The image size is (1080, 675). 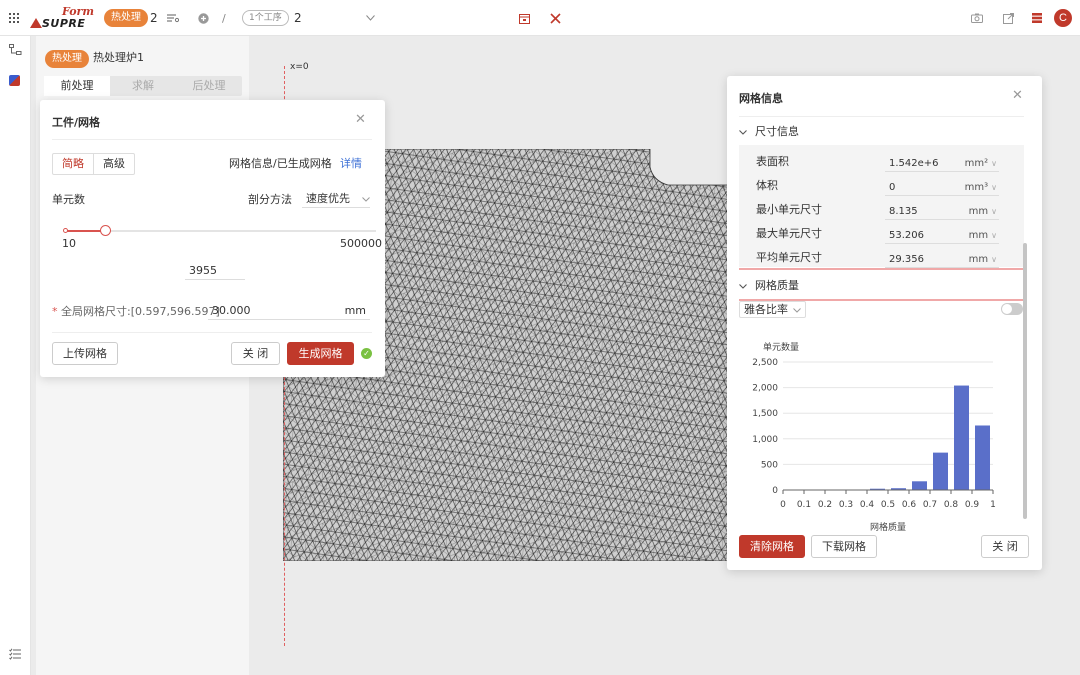 What do you see at coordinates (69, 243) in the screenshot?
I see `slider-min: 10` at bounding box center [69, 243].